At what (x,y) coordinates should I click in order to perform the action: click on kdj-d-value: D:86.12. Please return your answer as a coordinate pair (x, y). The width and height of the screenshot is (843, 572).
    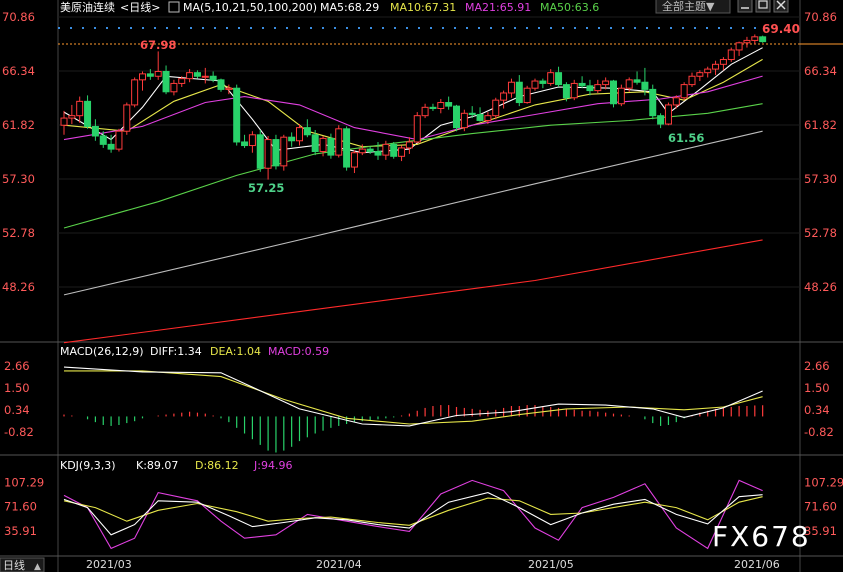
    Looking at the image, I should click on (217, 465).